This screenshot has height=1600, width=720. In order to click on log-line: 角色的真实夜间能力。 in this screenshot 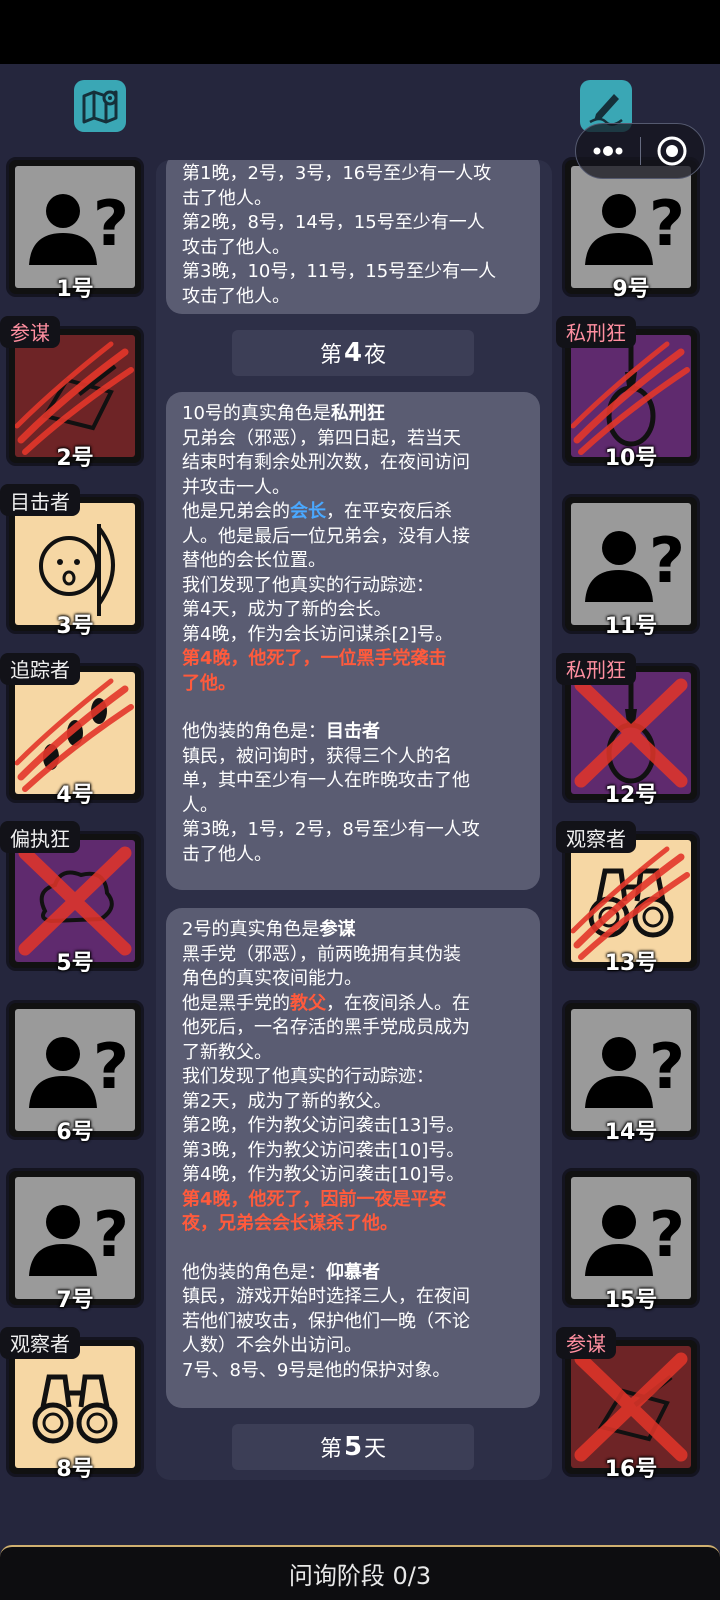, I will do `click(272, 978)`.